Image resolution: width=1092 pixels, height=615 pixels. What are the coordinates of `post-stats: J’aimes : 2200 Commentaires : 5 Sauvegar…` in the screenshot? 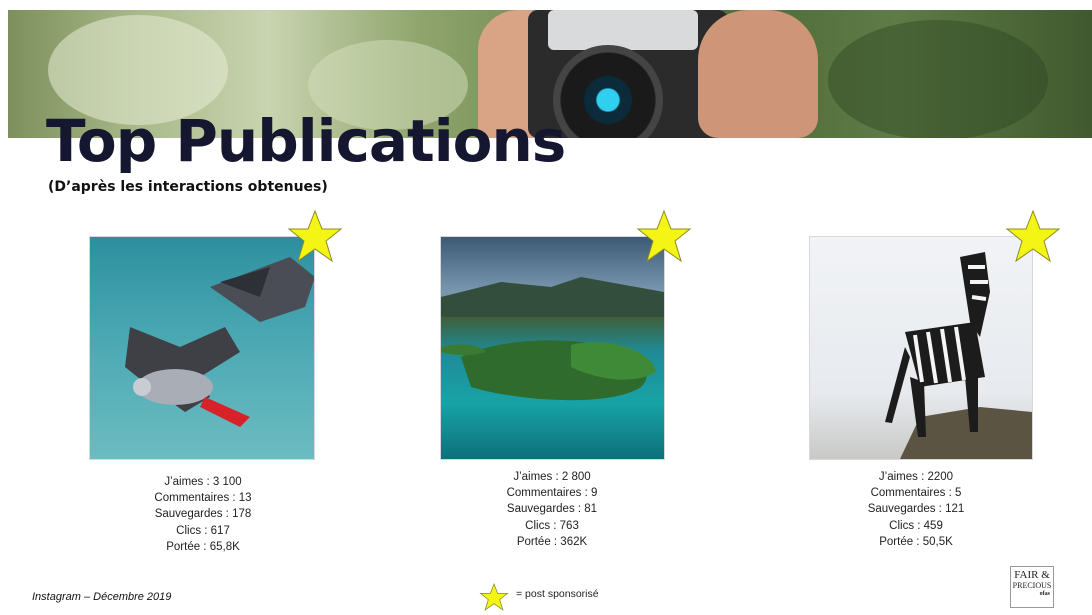 It's located at (916, 509).